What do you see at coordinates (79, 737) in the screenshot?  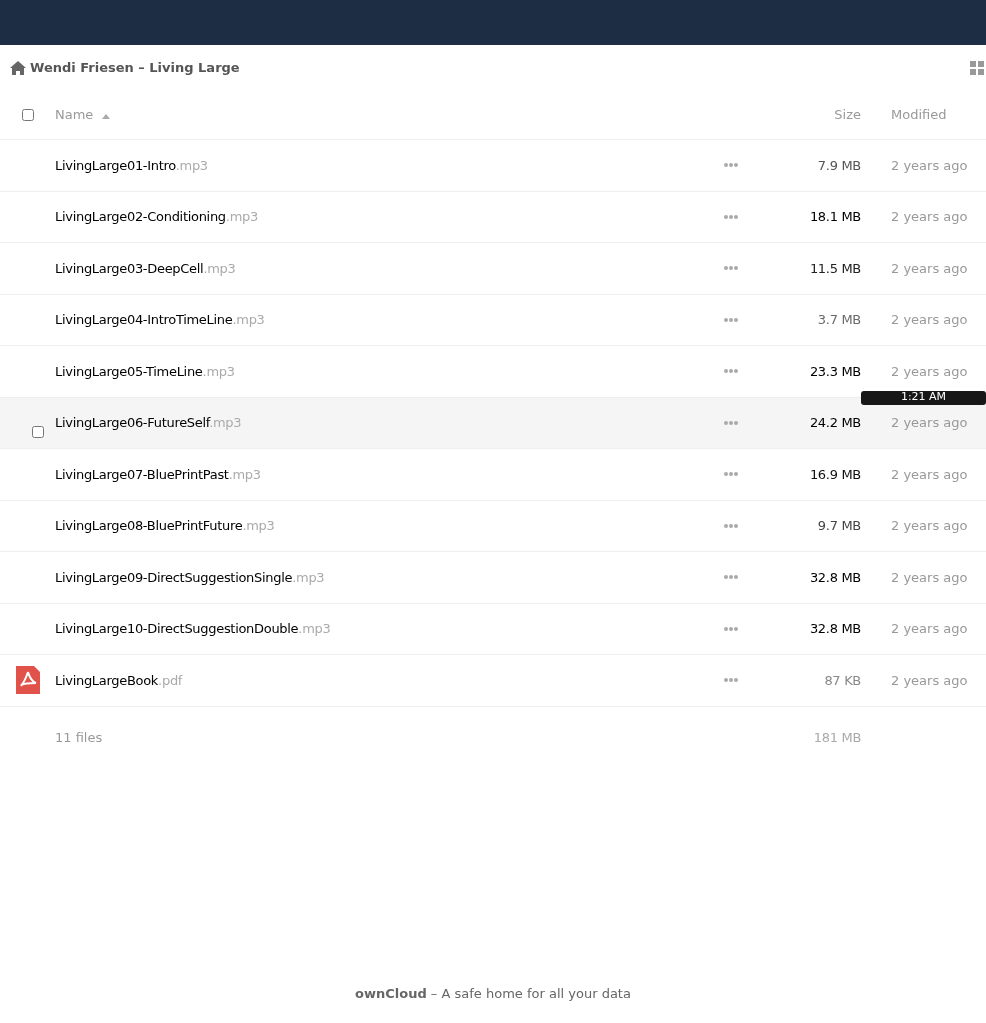 I see `file-count: 11 files` at bounding box center [79, 737].